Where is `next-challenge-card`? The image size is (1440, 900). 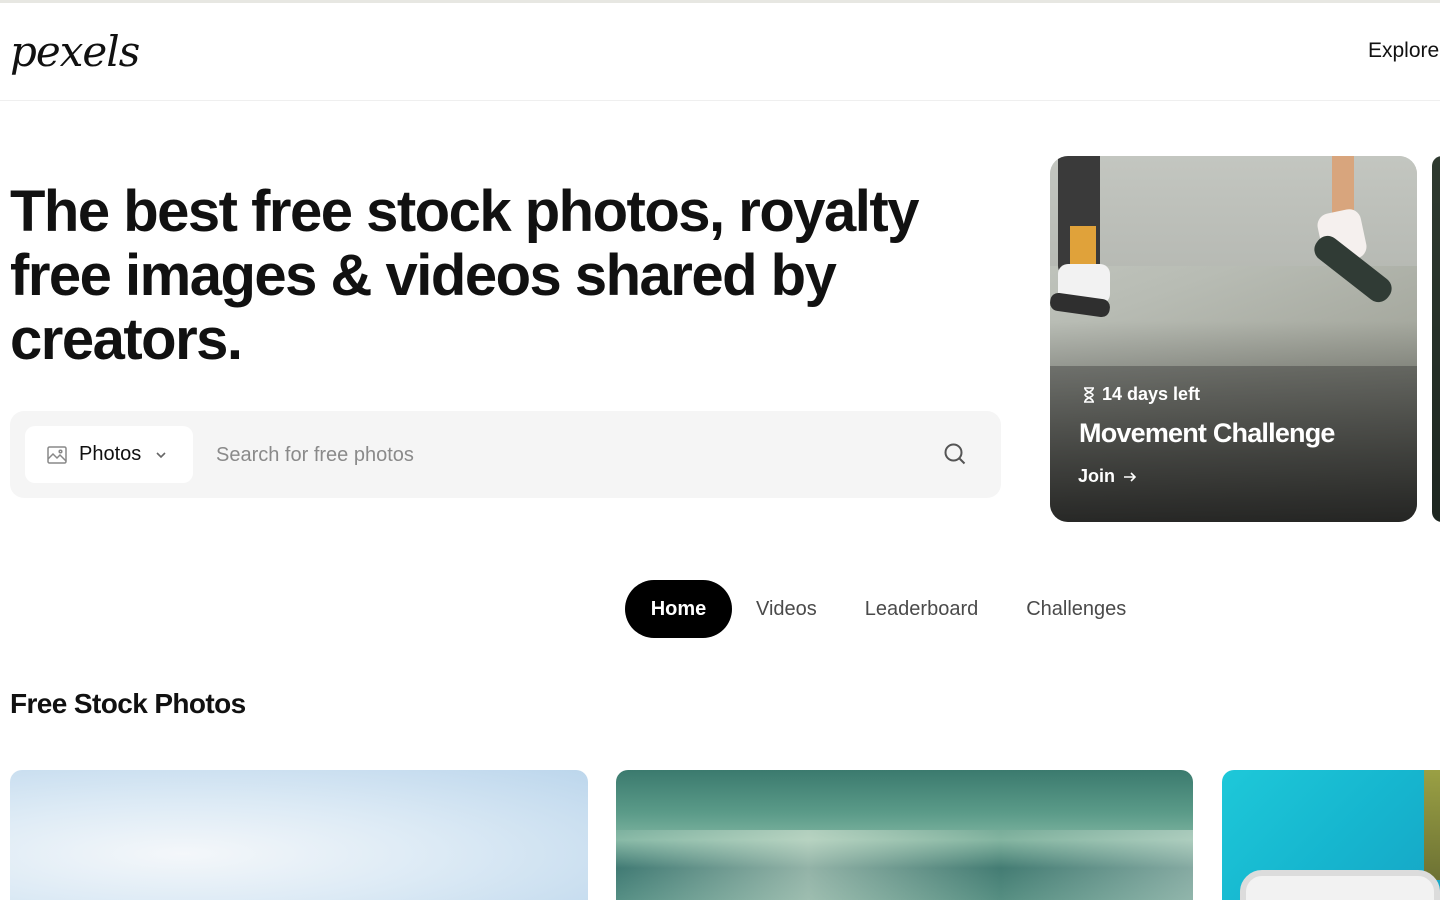
next-challenge-card is located at coordinates (1436, 339).